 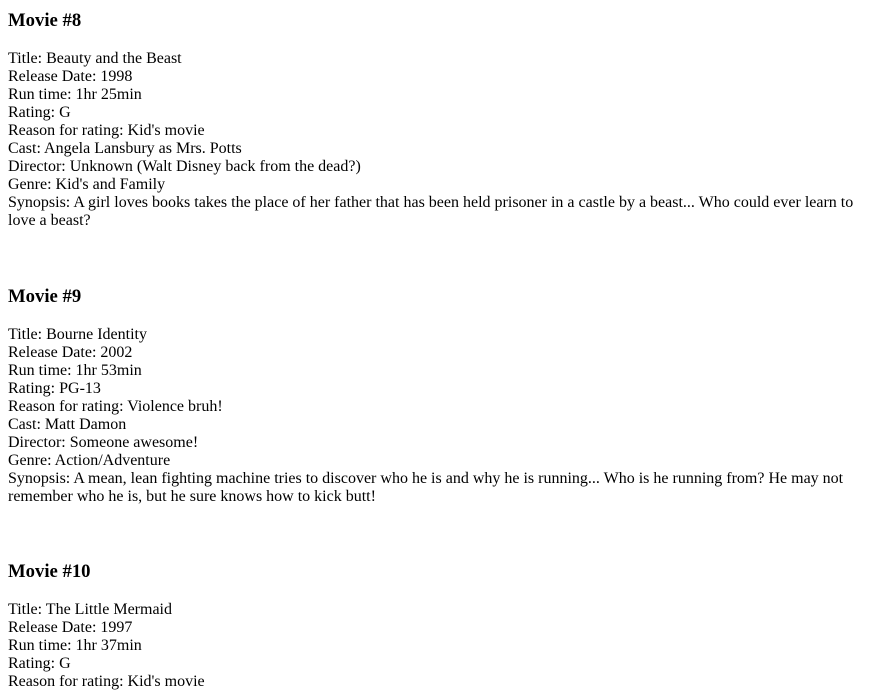 I want to click on movie-heading: Movie #10, so click(x=49, y=571).